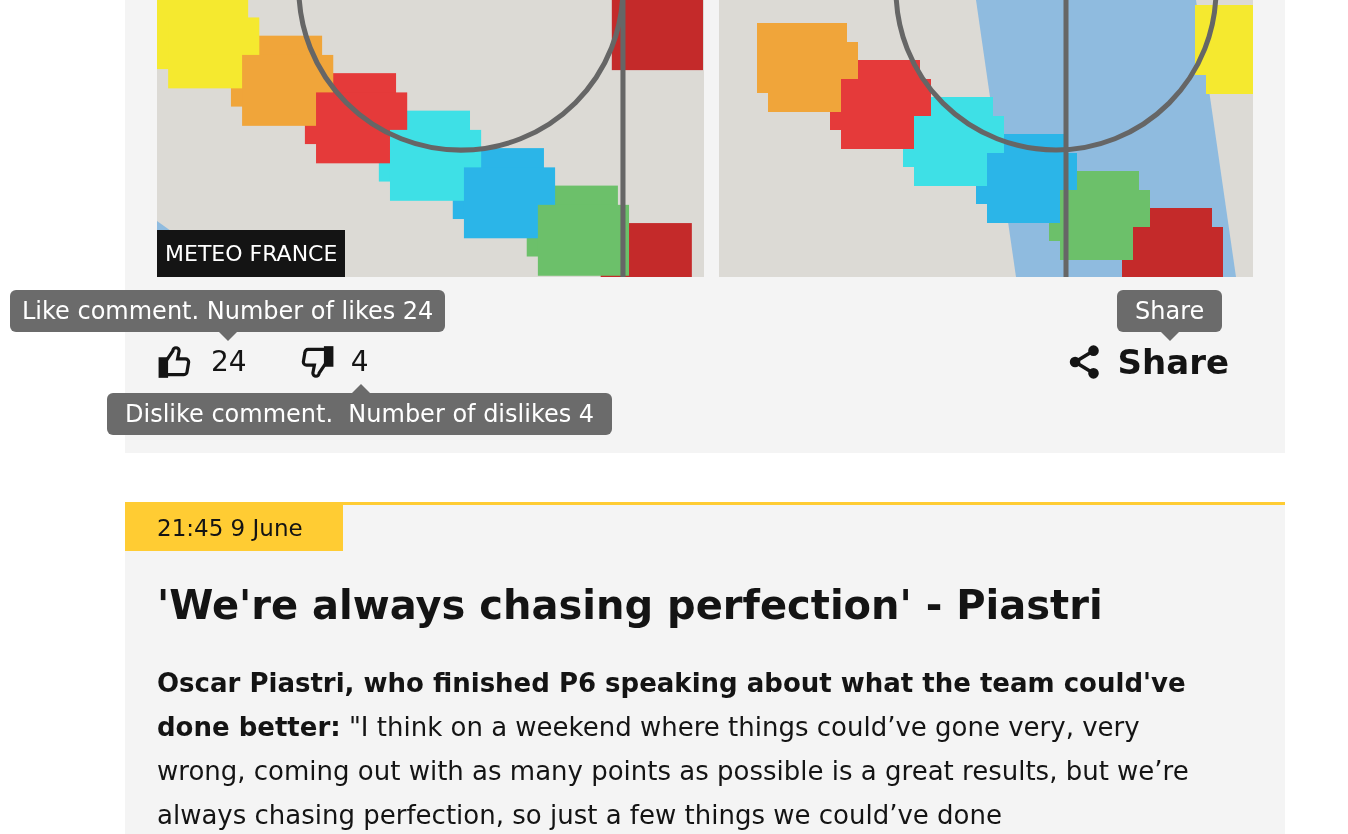 The height and width of the screenshot is (834, 1348). What do you see at coordinates (228, 311) in the screenshot?
I see `like-tooltip: Like comment. Number of likes 24` at bounding box center [228, 311].